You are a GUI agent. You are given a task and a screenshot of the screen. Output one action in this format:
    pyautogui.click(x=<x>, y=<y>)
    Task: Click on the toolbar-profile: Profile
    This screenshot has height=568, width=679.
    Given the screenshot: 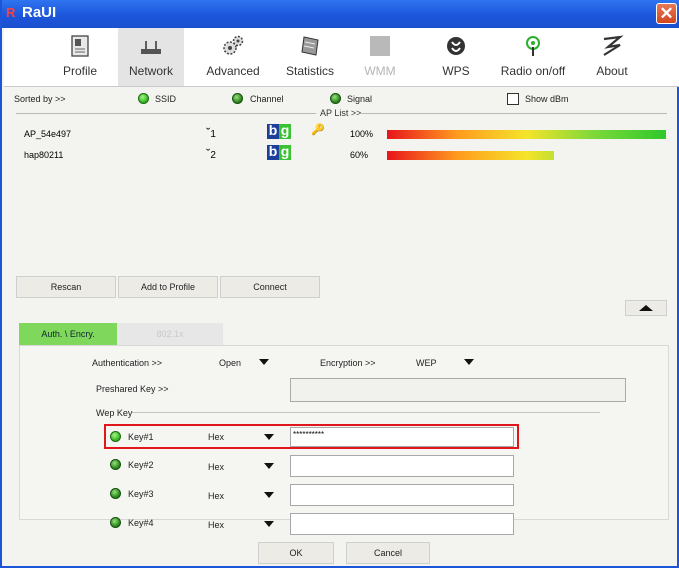 What is the action you would take?
    pyautogui.click(x=80, y=57)
    